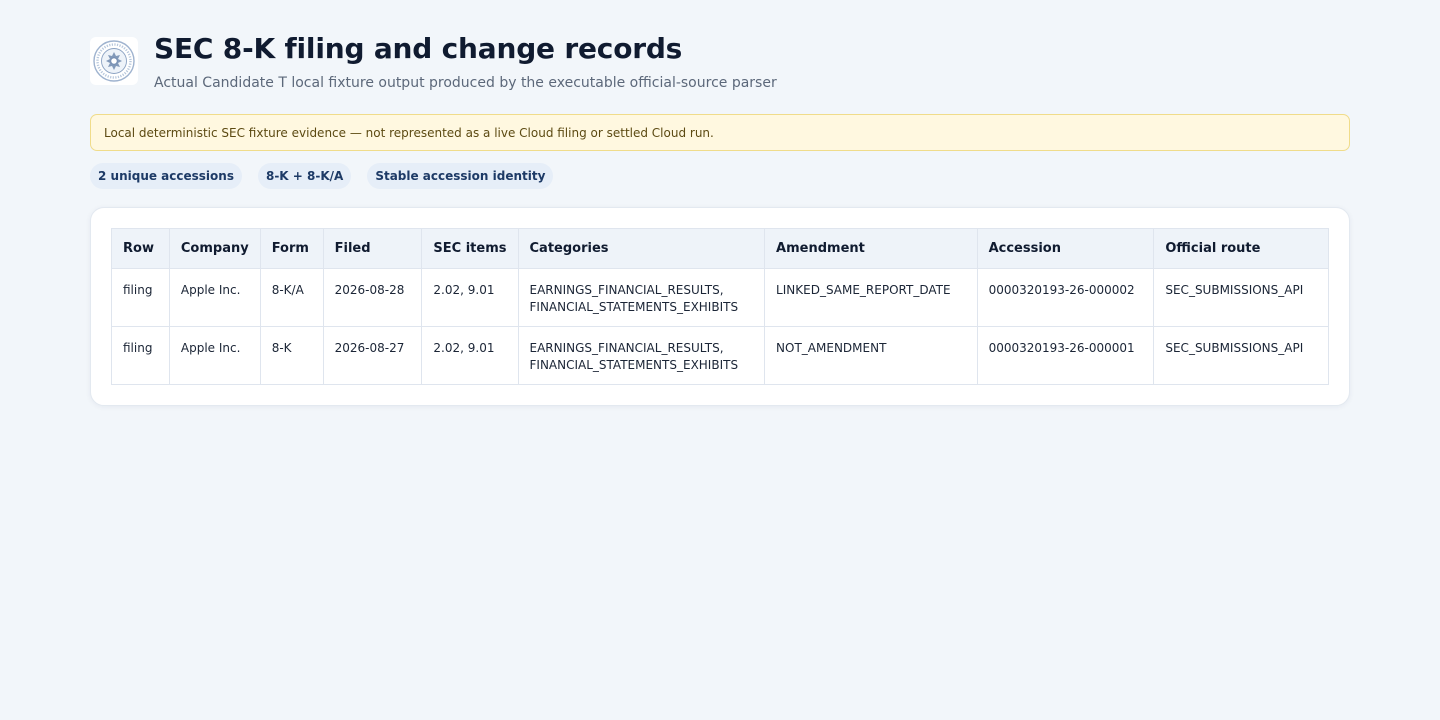 This screenshot has height=720, width=1440. I want to click on column-header-form: Form, so click(291, 248).